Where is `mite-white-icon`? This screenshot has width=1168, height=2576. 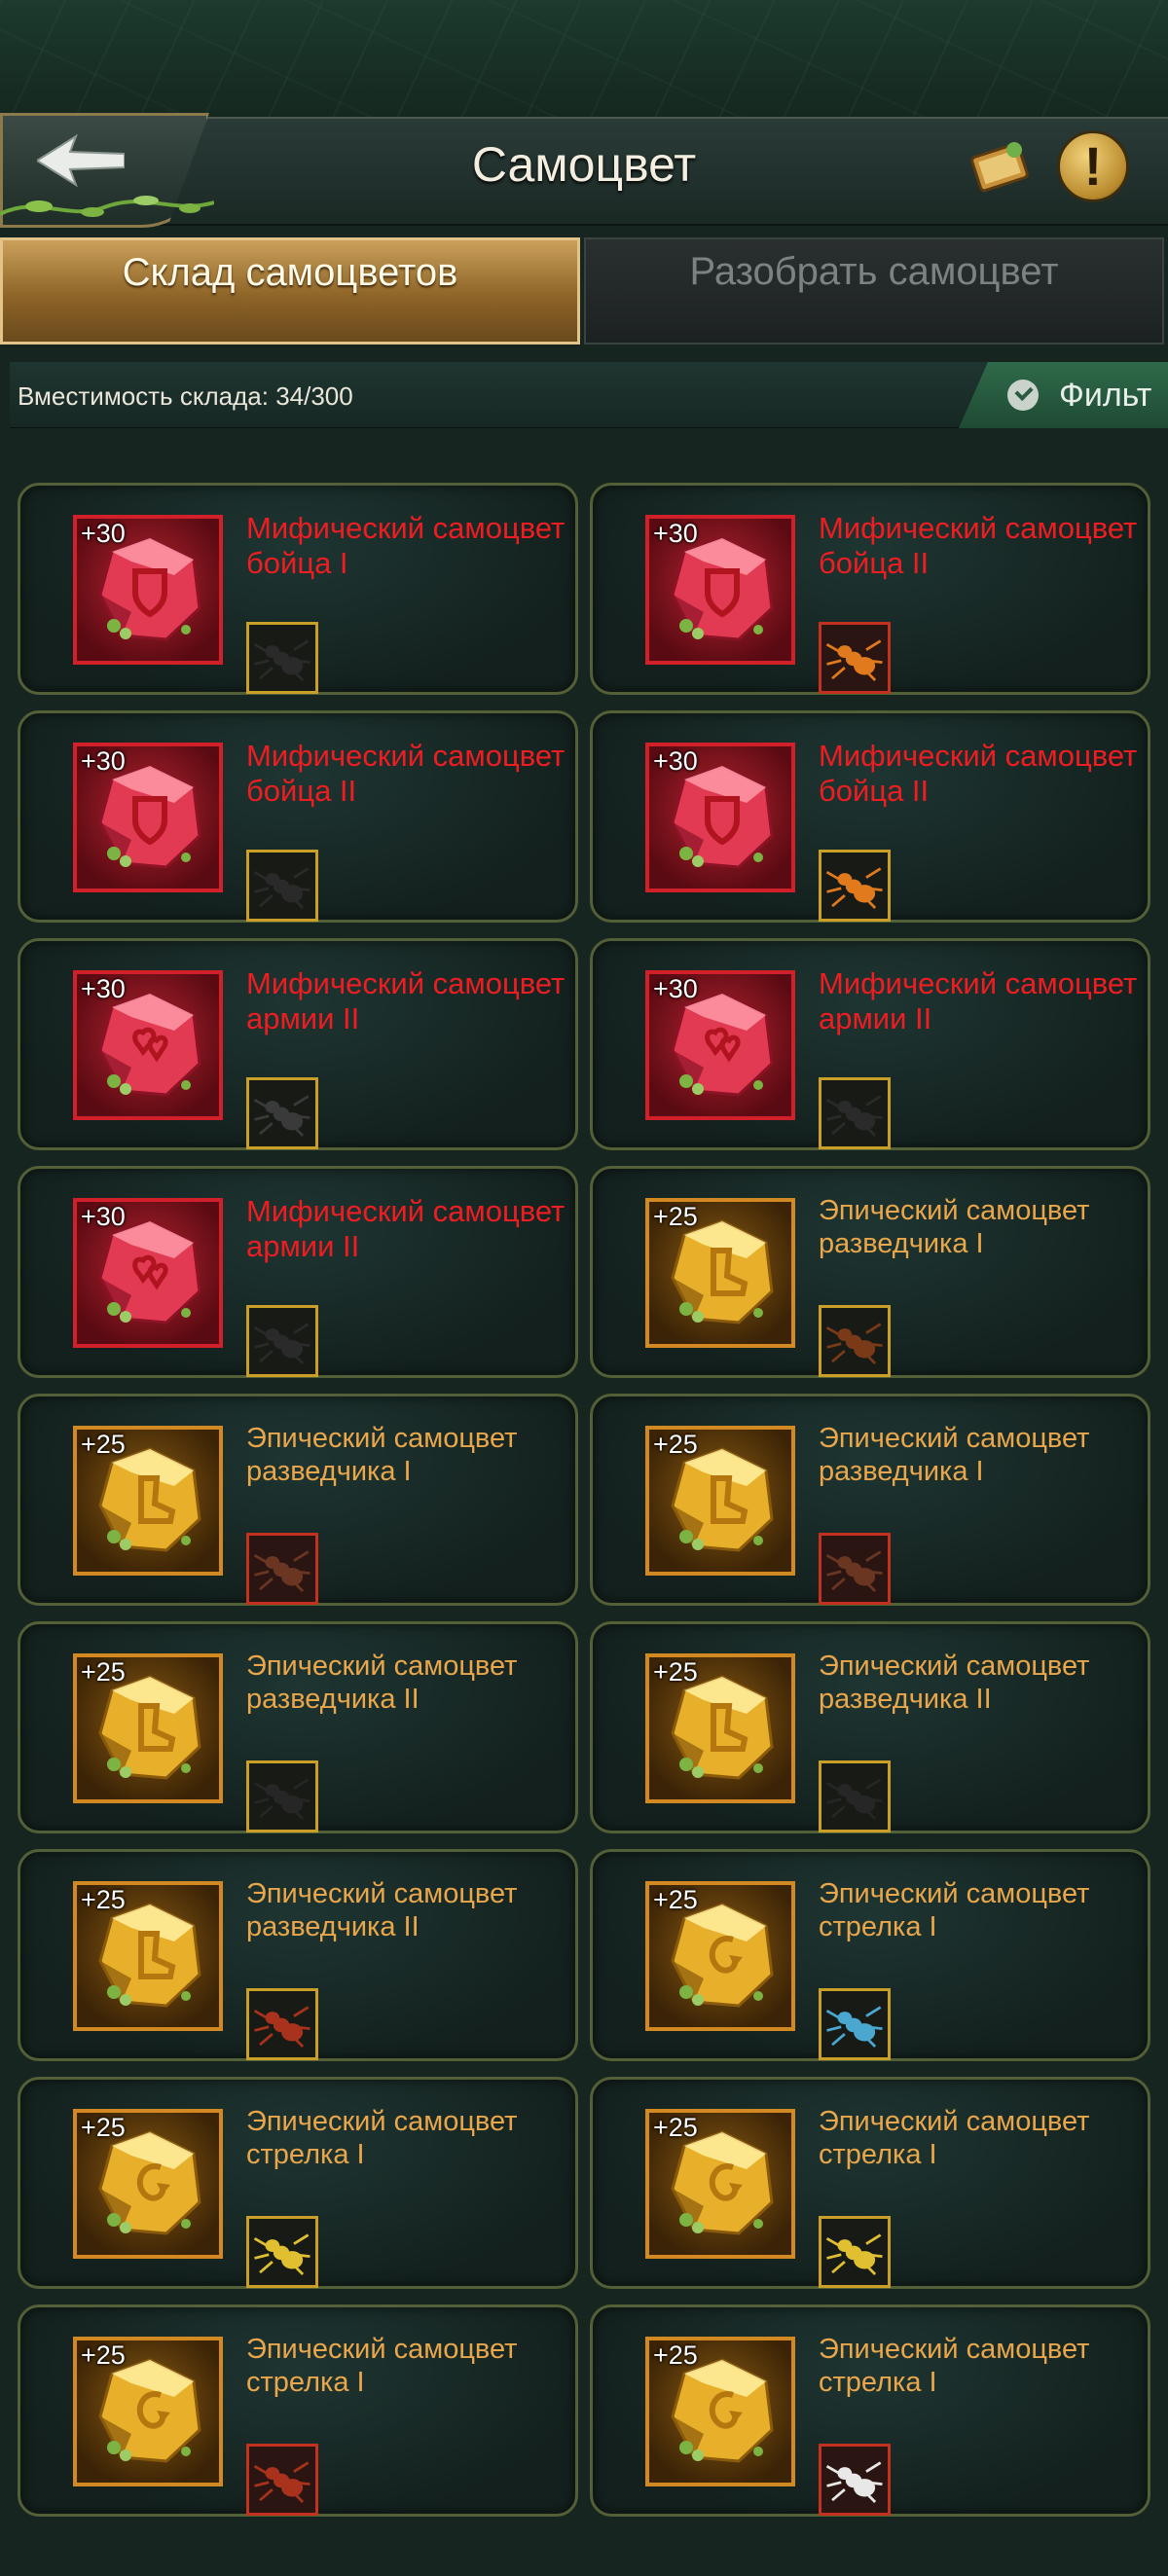 mite-white-icon is located at coordinates (854, 2482).